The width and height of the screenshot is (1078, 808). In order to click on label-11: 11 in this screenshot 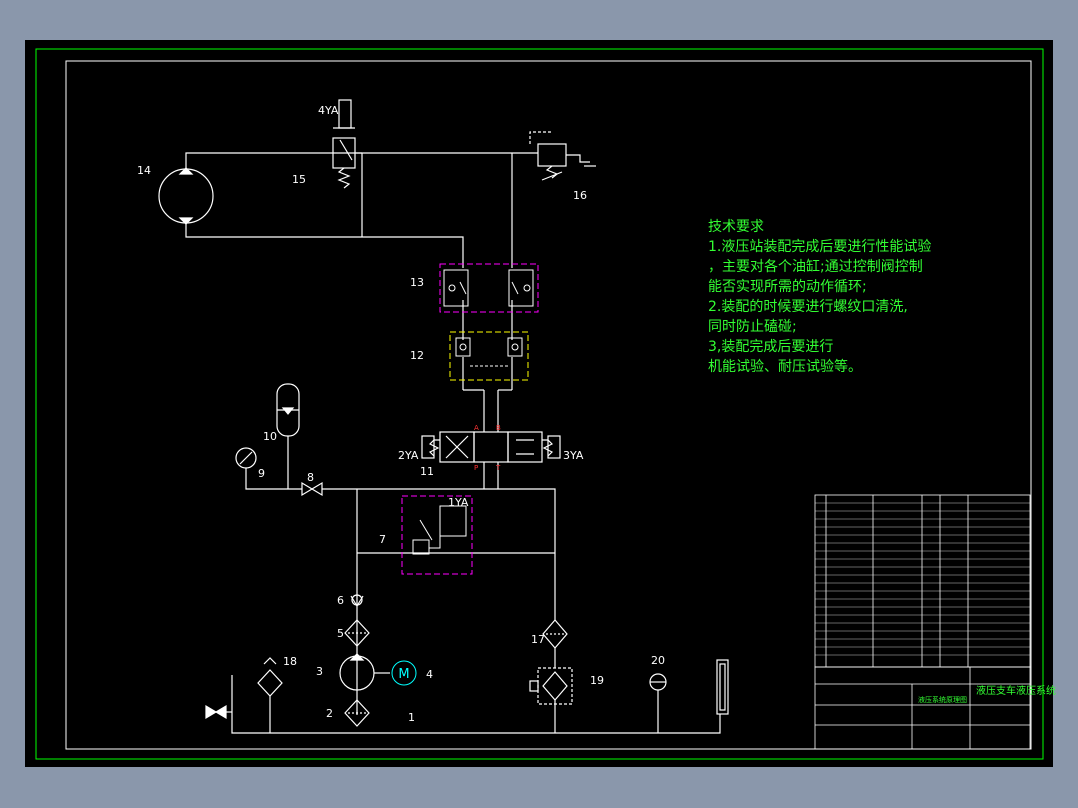, I will do `click(427, 471)`.